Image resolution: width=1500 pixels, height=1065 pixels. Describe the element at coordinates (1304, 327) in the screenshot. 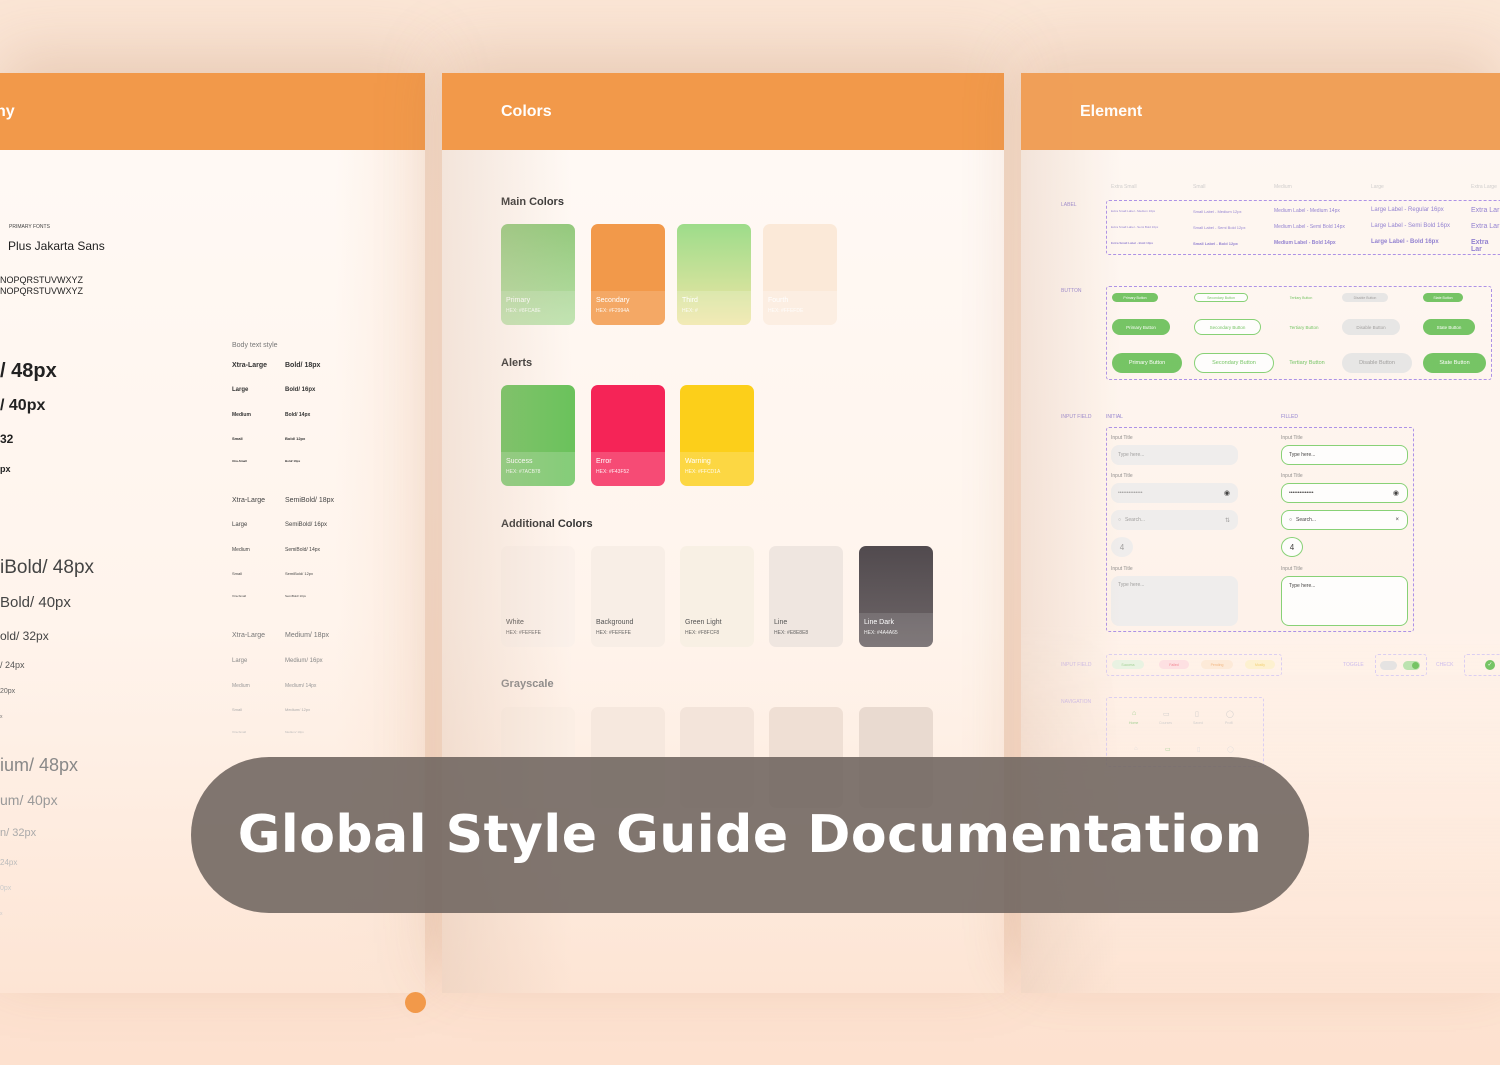

I see `tertiary-button-medium: Tertiary Button` at that location.